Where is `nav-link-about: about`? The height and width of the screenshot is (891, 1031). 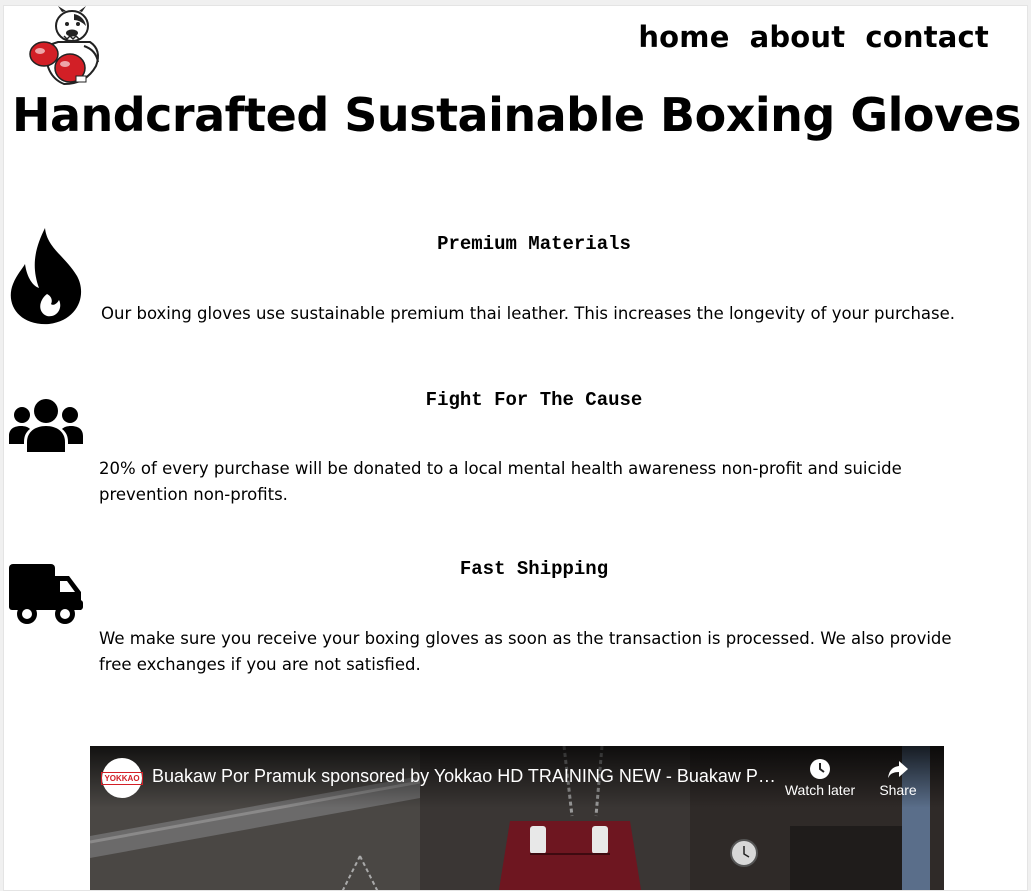 nav-link-about: about is located at coordinates (798, 37).